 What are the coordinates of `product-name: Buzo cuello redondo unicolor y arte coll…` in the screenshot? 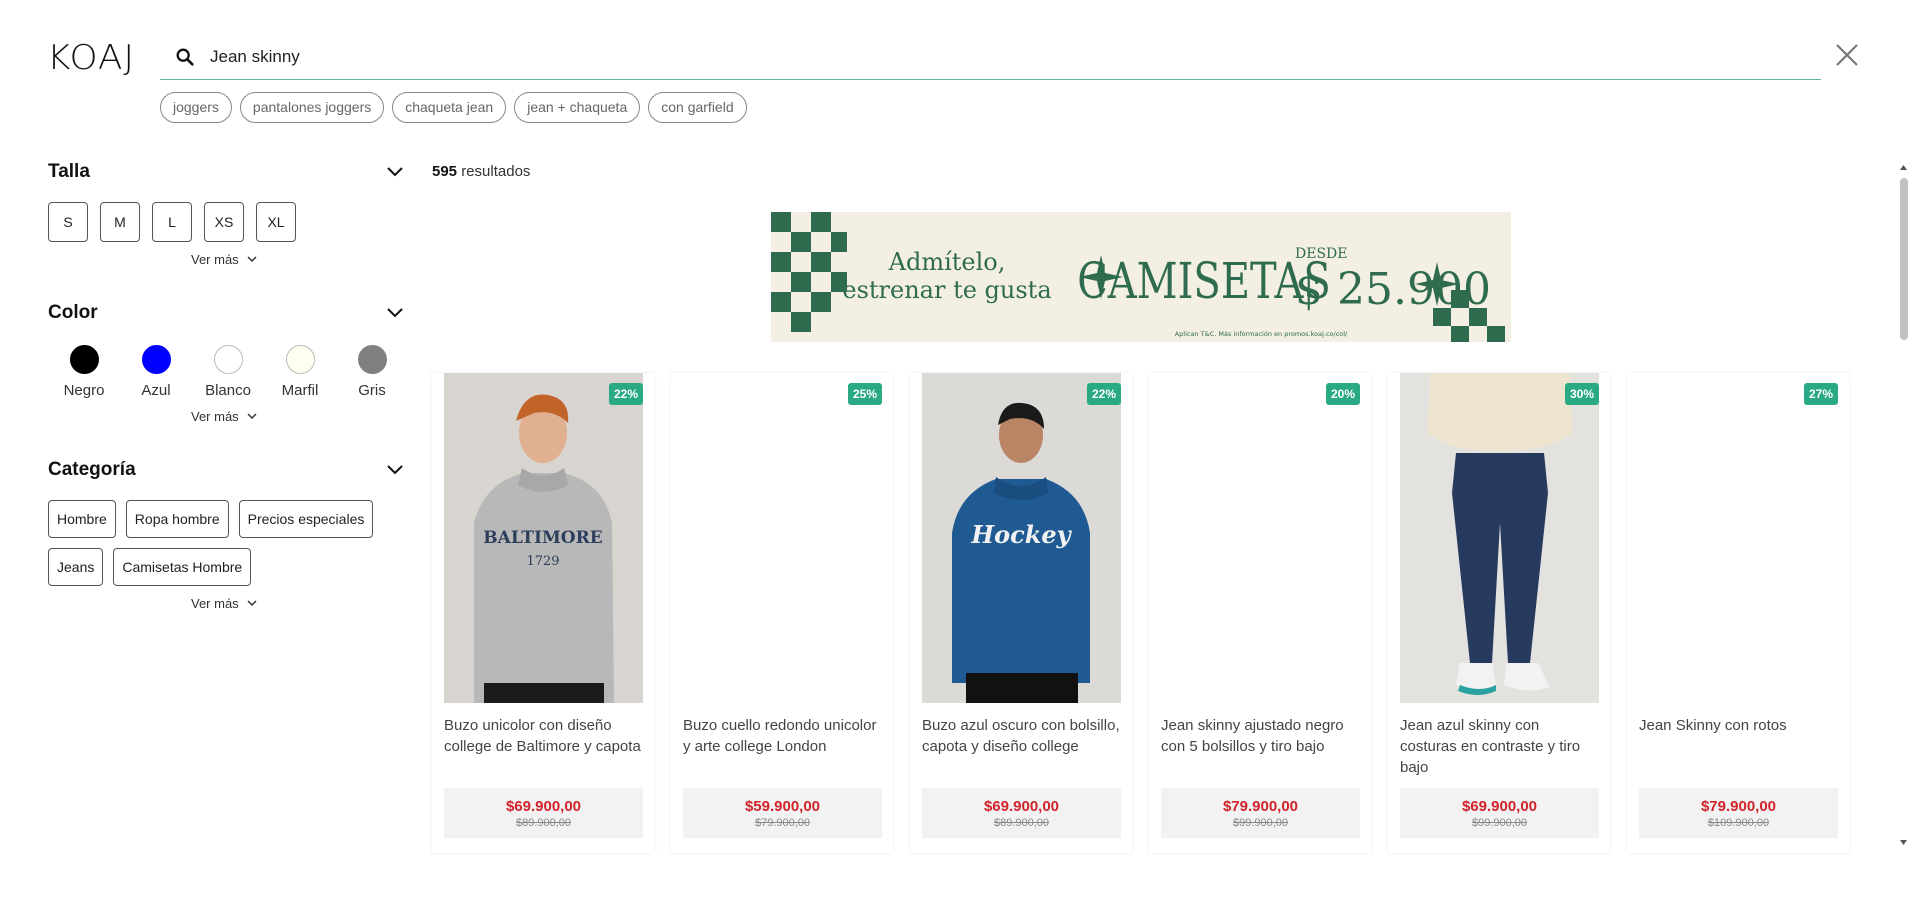 It's located at (782, 746).